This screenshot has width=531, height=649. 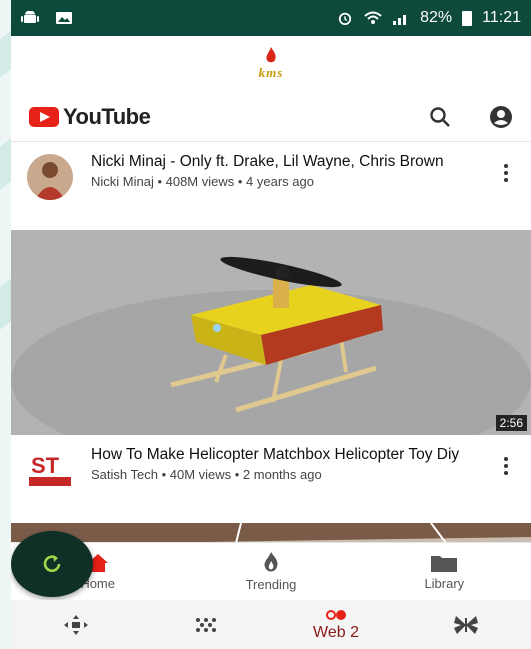 What do you see at coordinates (444, 583) in the screenshot?
I see `tab-library-label: Library` at bounding box center [444, 583].